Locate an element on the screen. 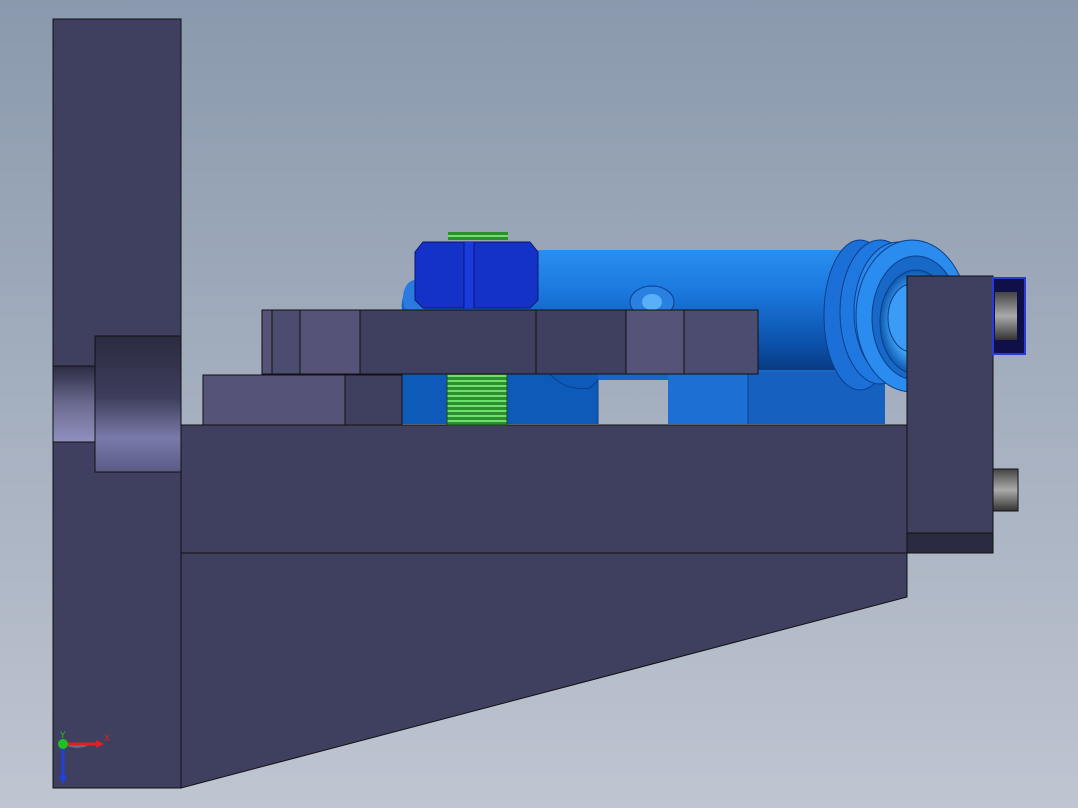  clamp-block-lower is located at coordinates (302, 400).